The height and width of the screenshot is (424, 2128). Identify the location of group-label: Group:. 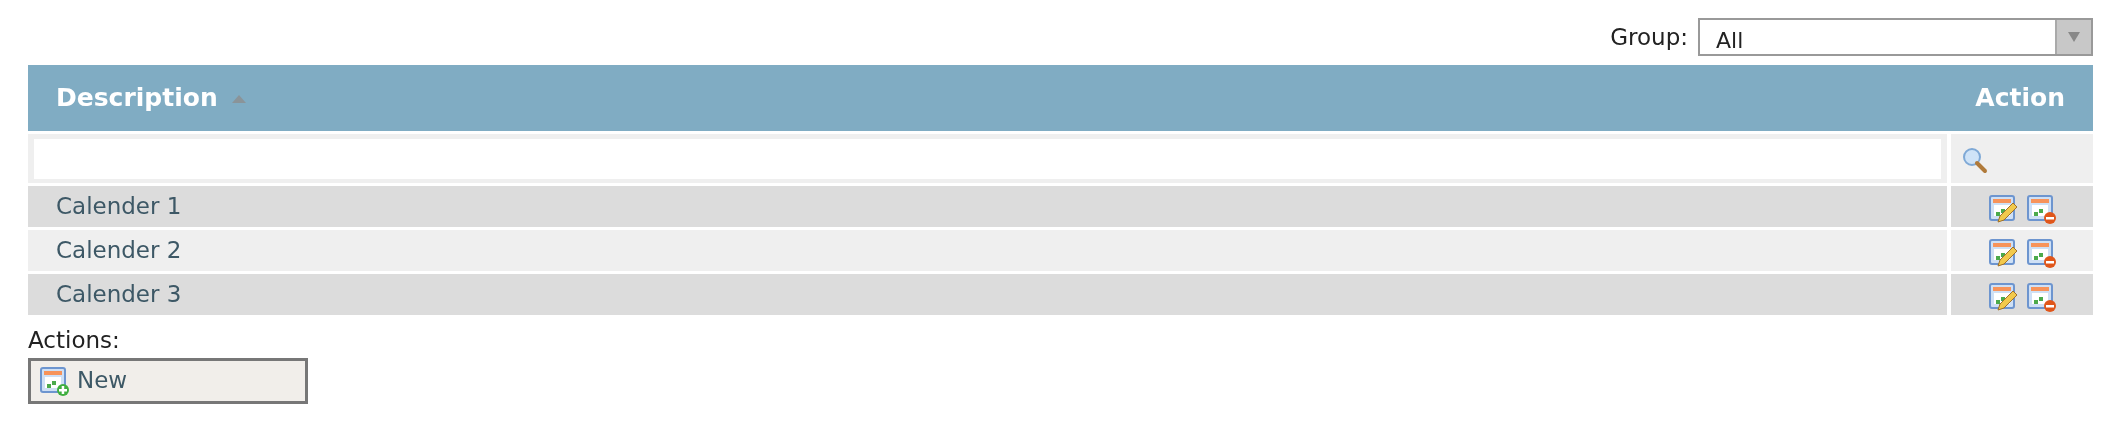
(1649, 37).